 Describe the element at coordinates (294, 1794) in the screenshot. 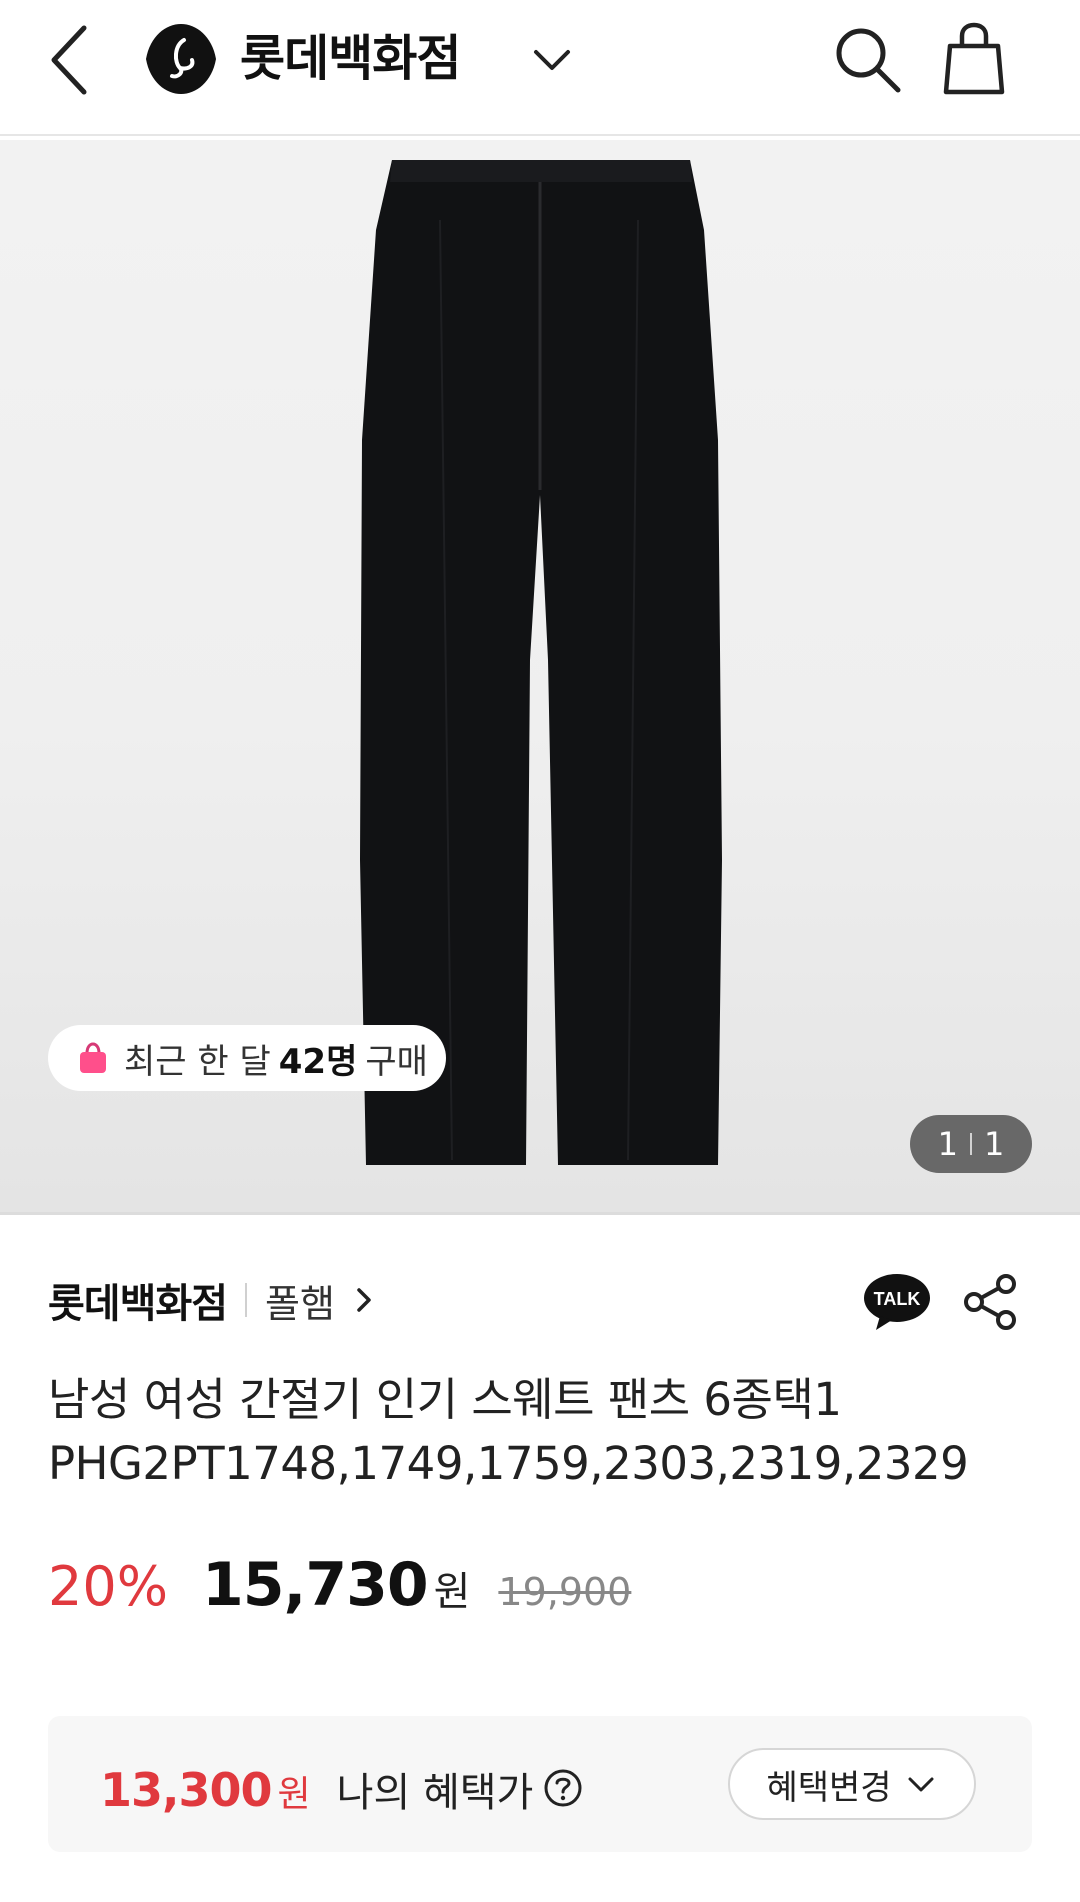

I see `benefit-currency-unit: 원` at that location.